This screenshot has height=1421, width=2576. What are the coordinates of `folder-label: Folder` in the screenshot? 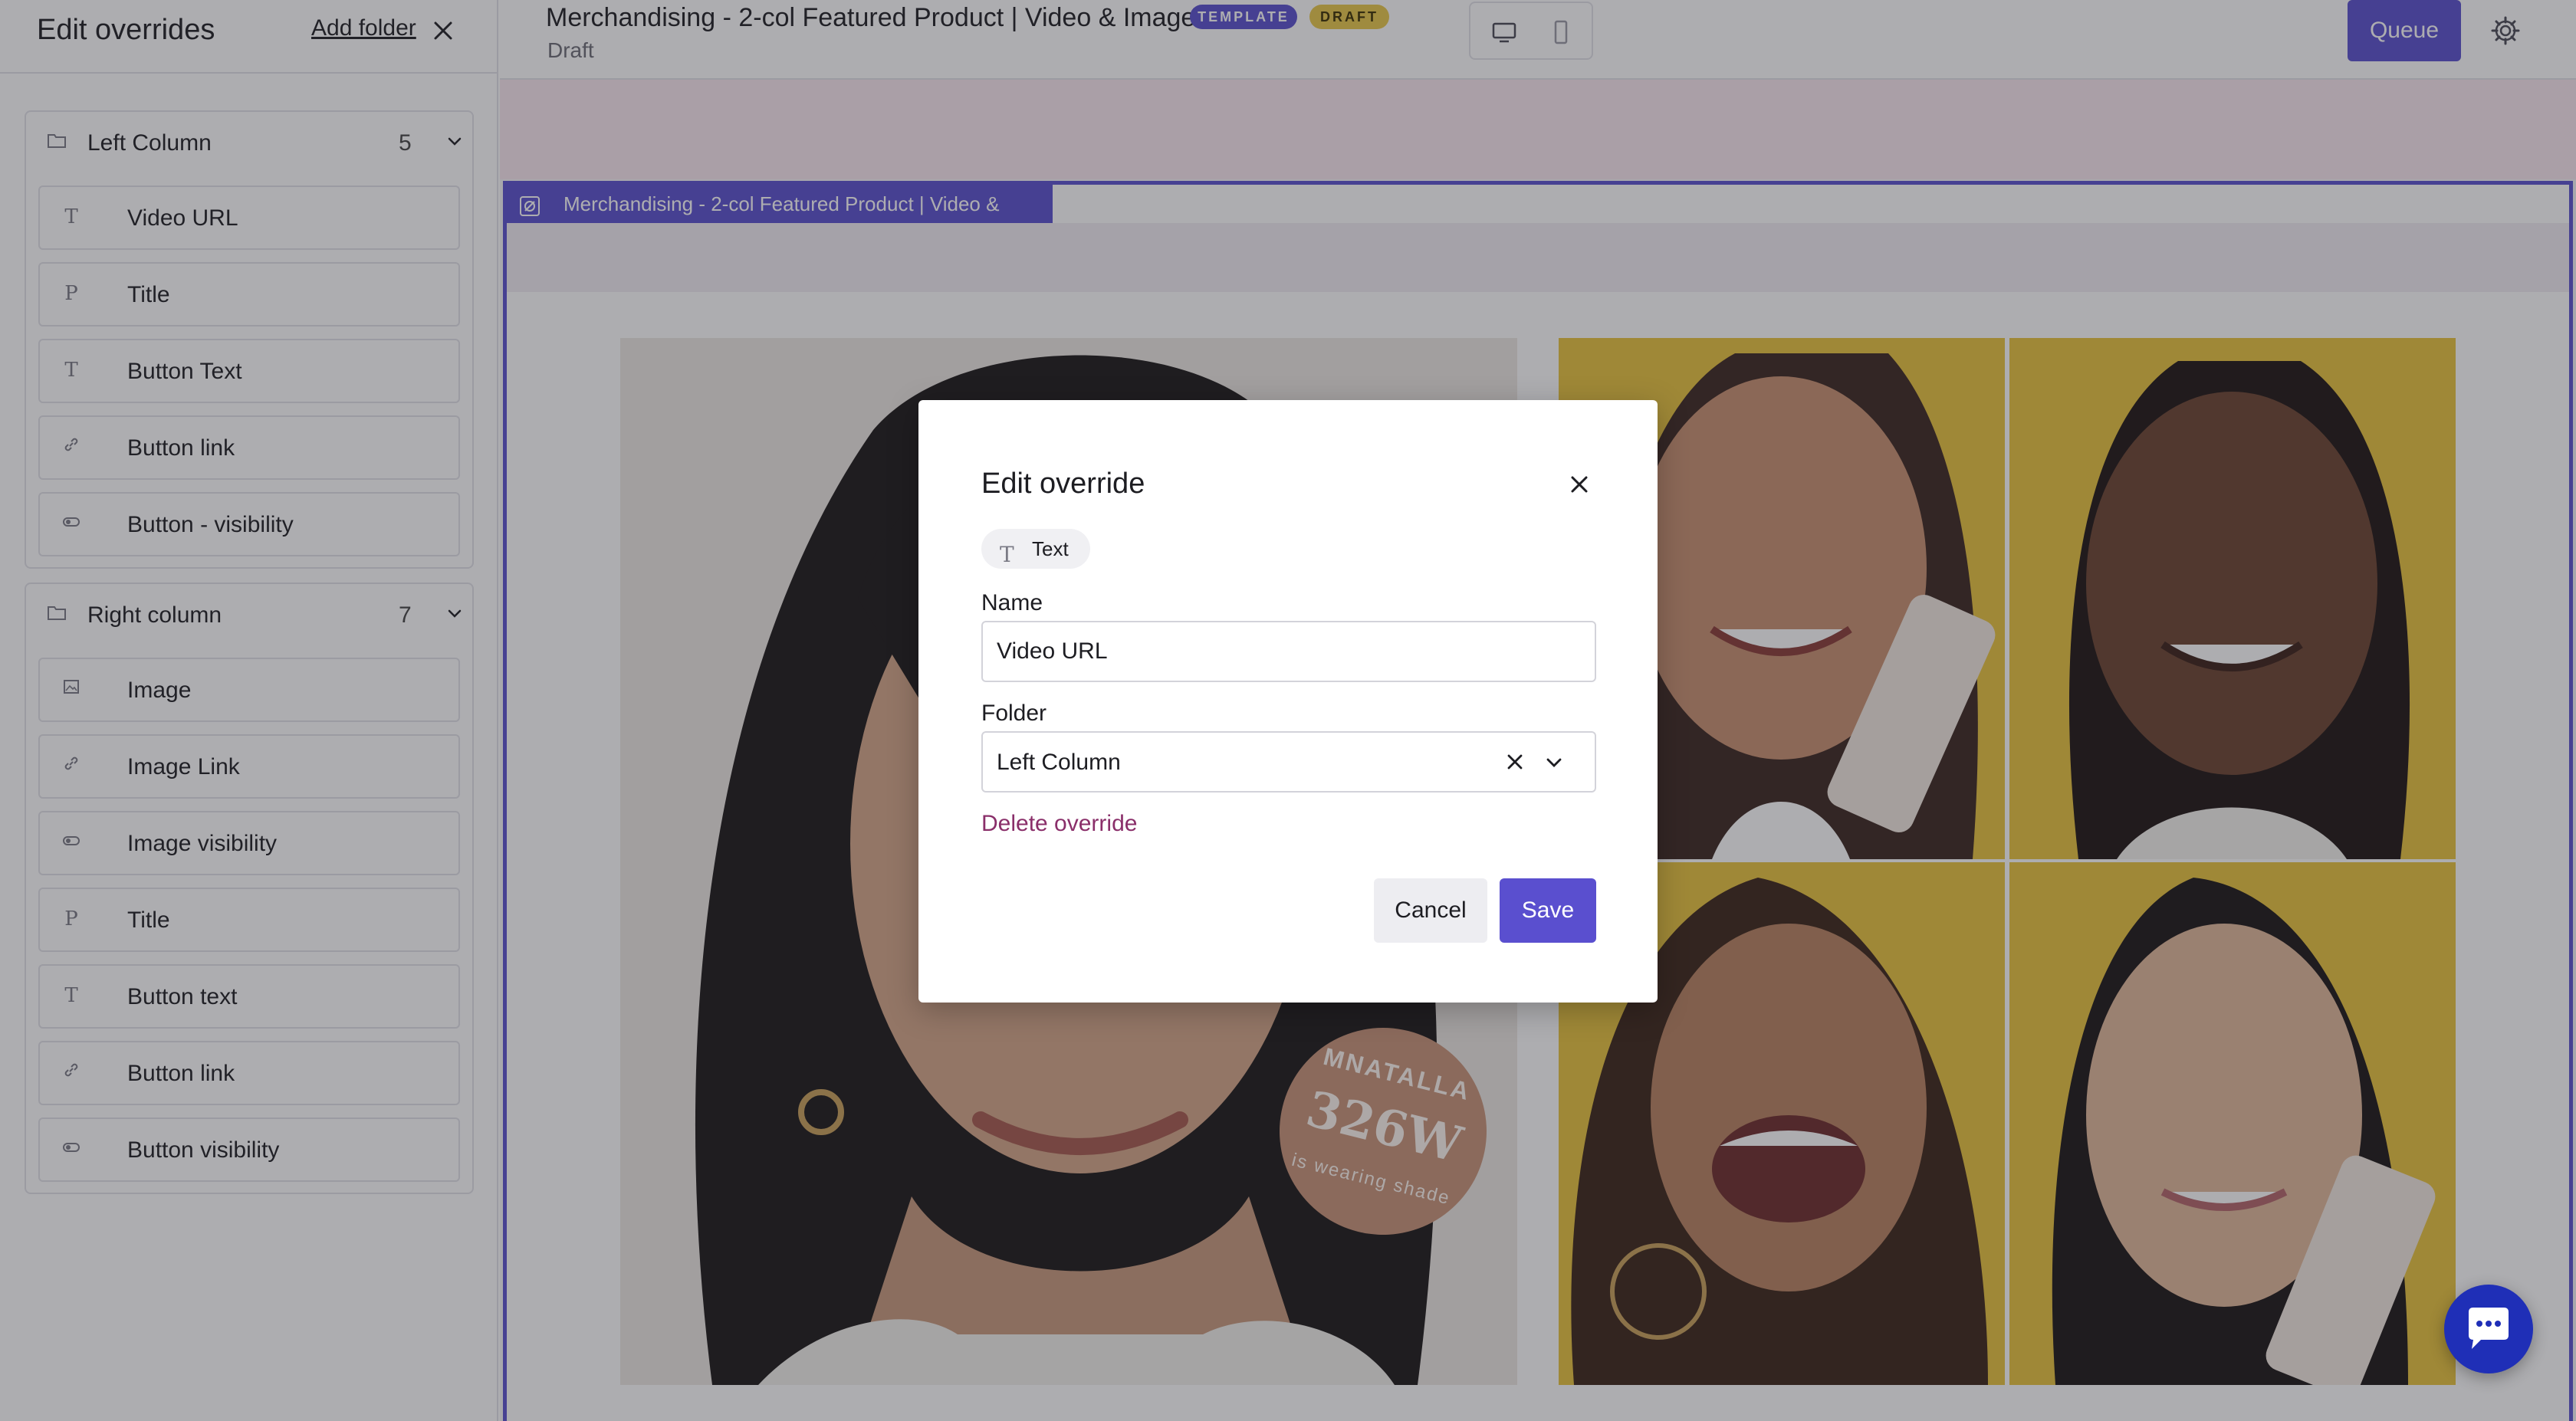 It's located at (1014, 713).